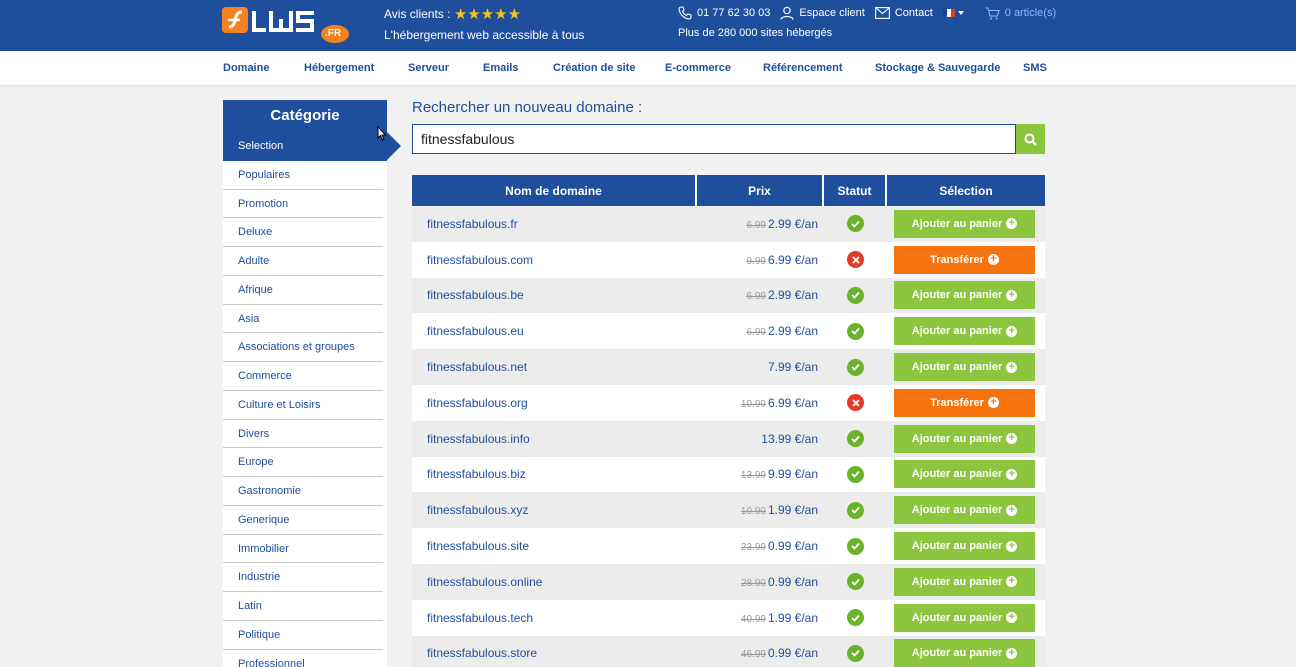 This screenshot has width=1296, height=667. What do you see at coordinates (305, 635) in the screenshot?
I see `category-item: Politique` at bounding box center [305, 635].